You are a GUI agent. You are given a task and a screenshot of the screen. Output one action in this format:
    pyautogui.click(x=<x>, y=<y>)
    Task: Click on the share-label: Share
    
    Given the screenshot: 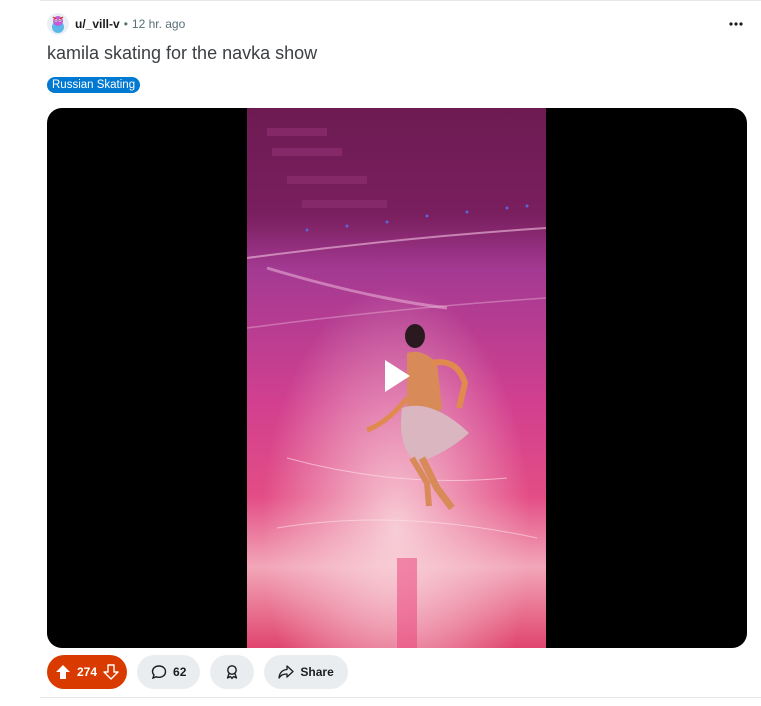 What is the action you would take?
    pyautogui.click(x=317, y=672)
    